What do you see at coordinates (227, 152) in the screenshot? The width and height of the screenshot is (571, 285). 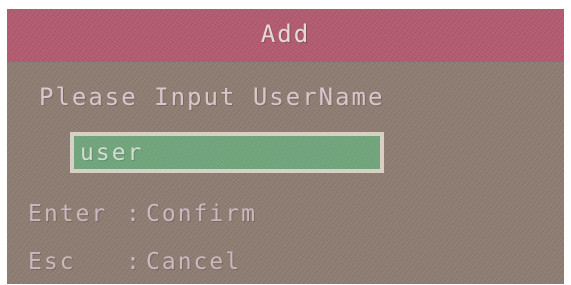 I see `username-input: user` at bounding box center [227, 152].